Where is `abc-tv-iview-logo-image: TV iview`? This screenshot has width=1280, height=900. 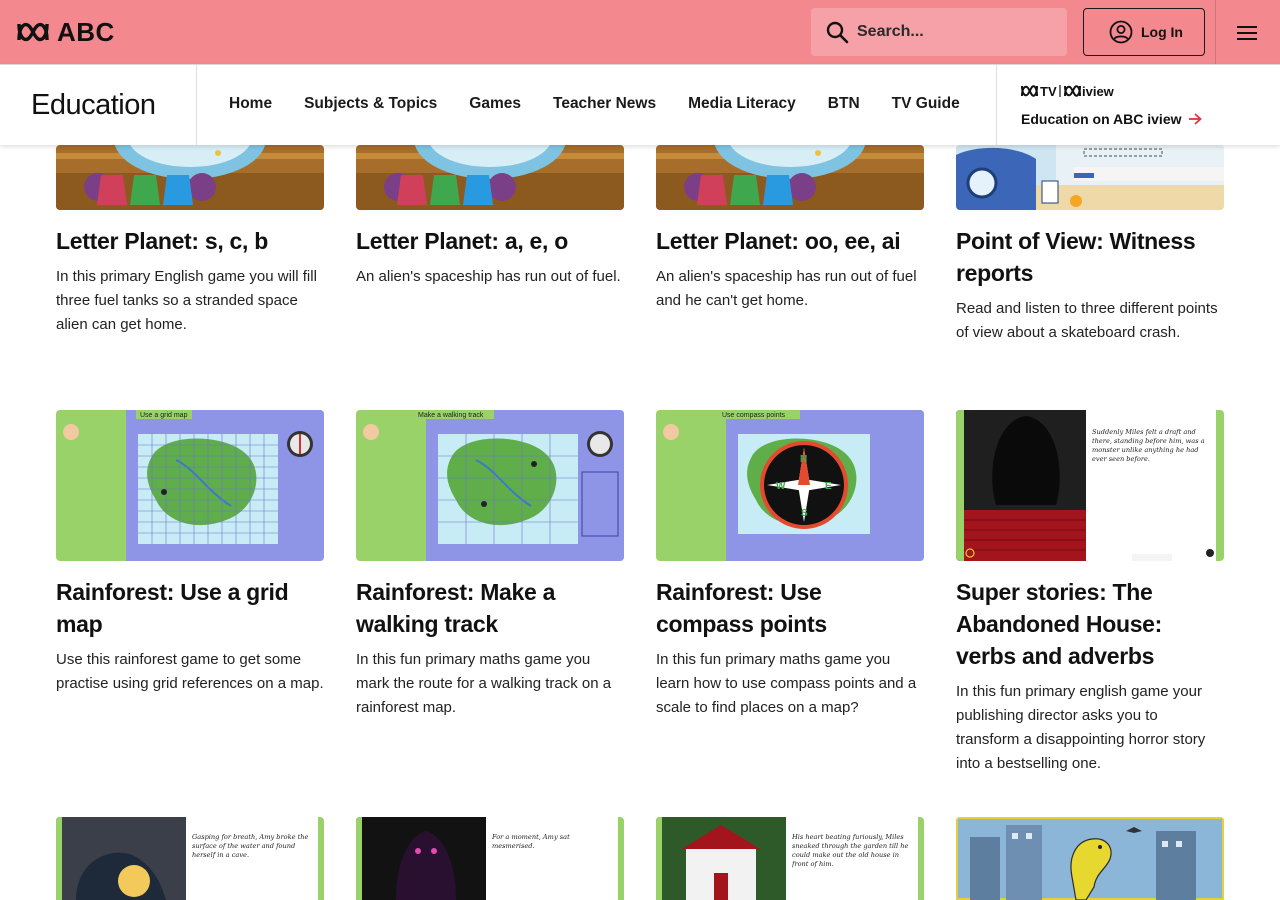 abc-tv-iview-logo-image: TV iview is located at coordinates (1068, 91).